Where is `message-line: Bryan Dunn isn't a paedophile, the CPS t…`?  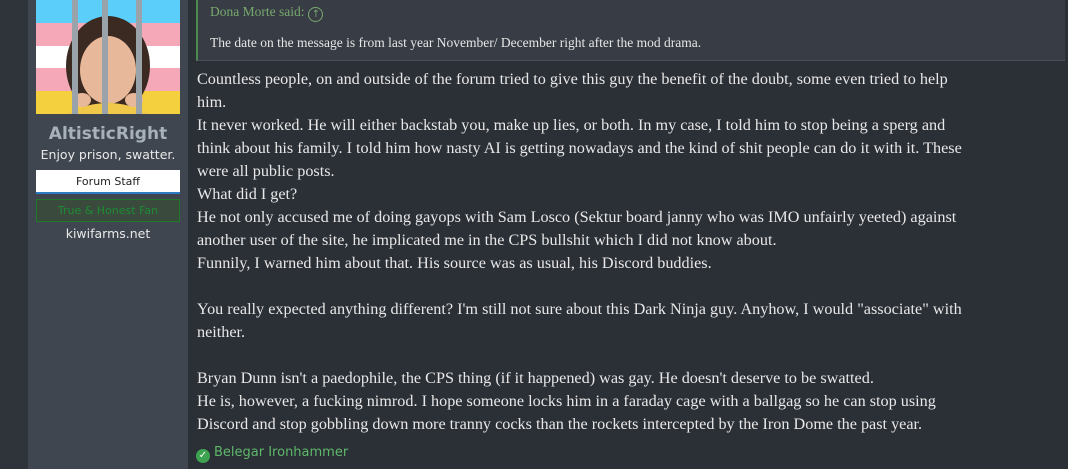
message-line: Bryan Dunn isn't a paedophile, the CPS t… is located at coordinates (535, 378).